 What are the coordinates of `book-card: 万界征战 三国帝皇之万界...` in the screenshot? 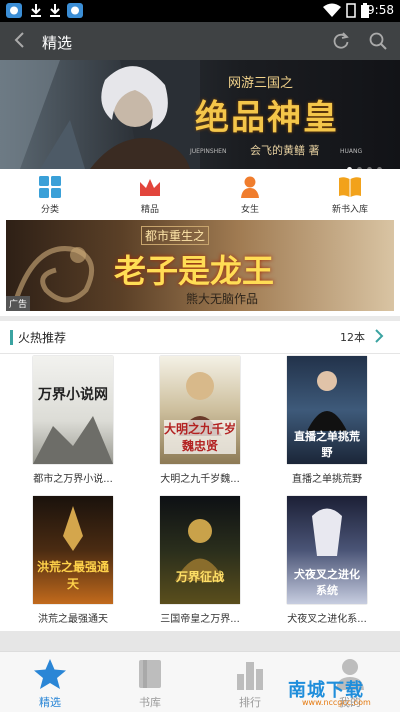 It's located at (193, 561).